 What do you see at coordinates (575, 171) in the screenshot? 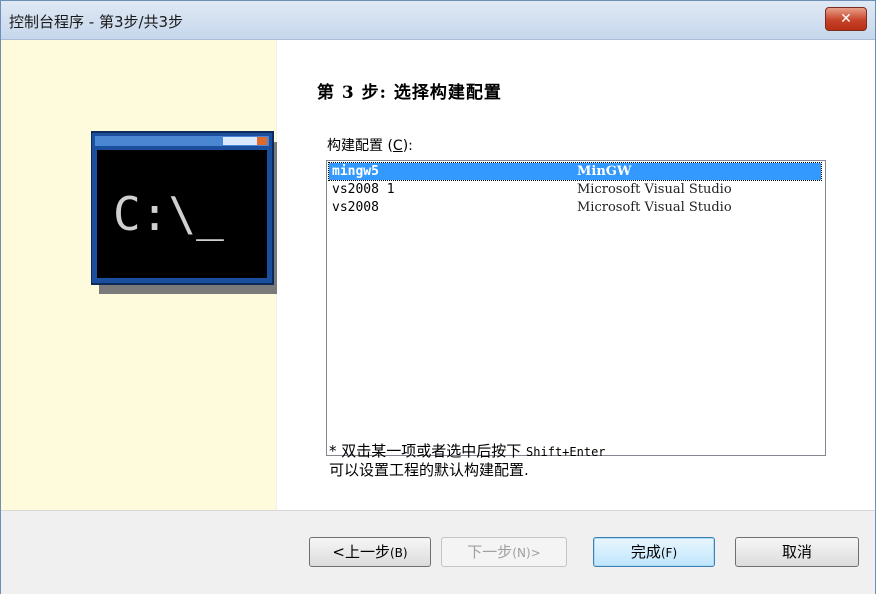
I see `list-item: mingw5 MinGW` at bounding box center [575, 171].